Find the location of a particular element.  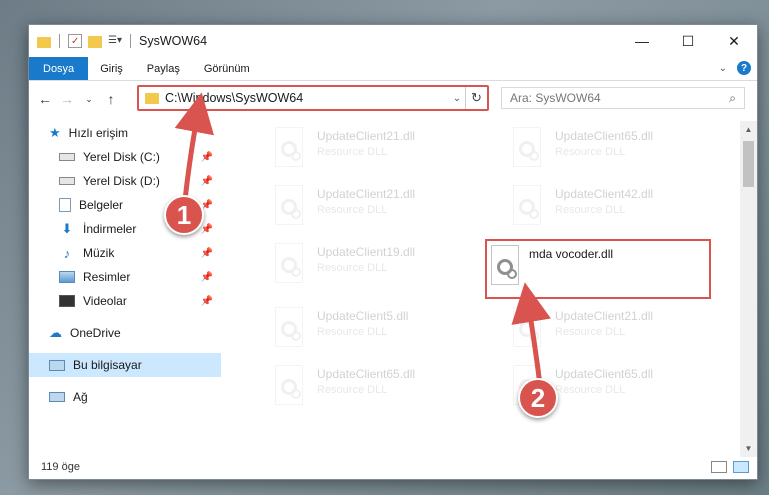

search-icon: ⌕ is located at coordinates (732, 98).